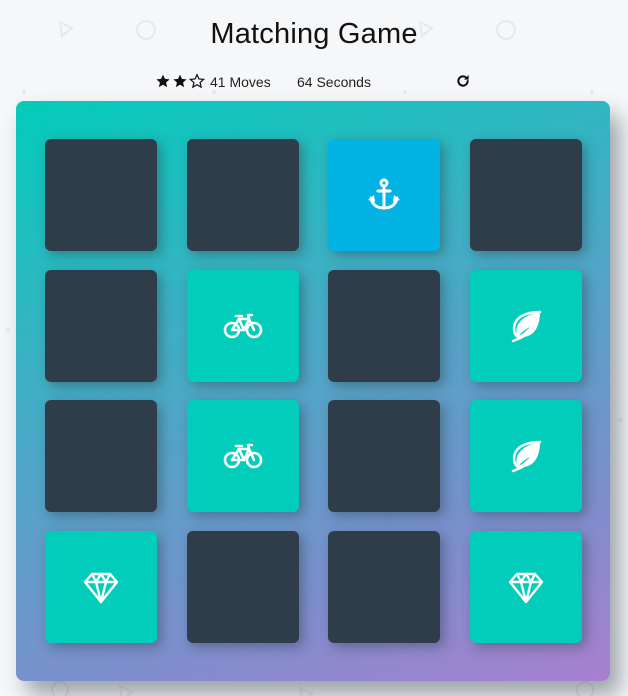 The image size is (628, 696). What do you see at coordinates (240, 82) in the screenshot?
I see `moves-counter: 41 Moves` at bounding box center [240, 82].